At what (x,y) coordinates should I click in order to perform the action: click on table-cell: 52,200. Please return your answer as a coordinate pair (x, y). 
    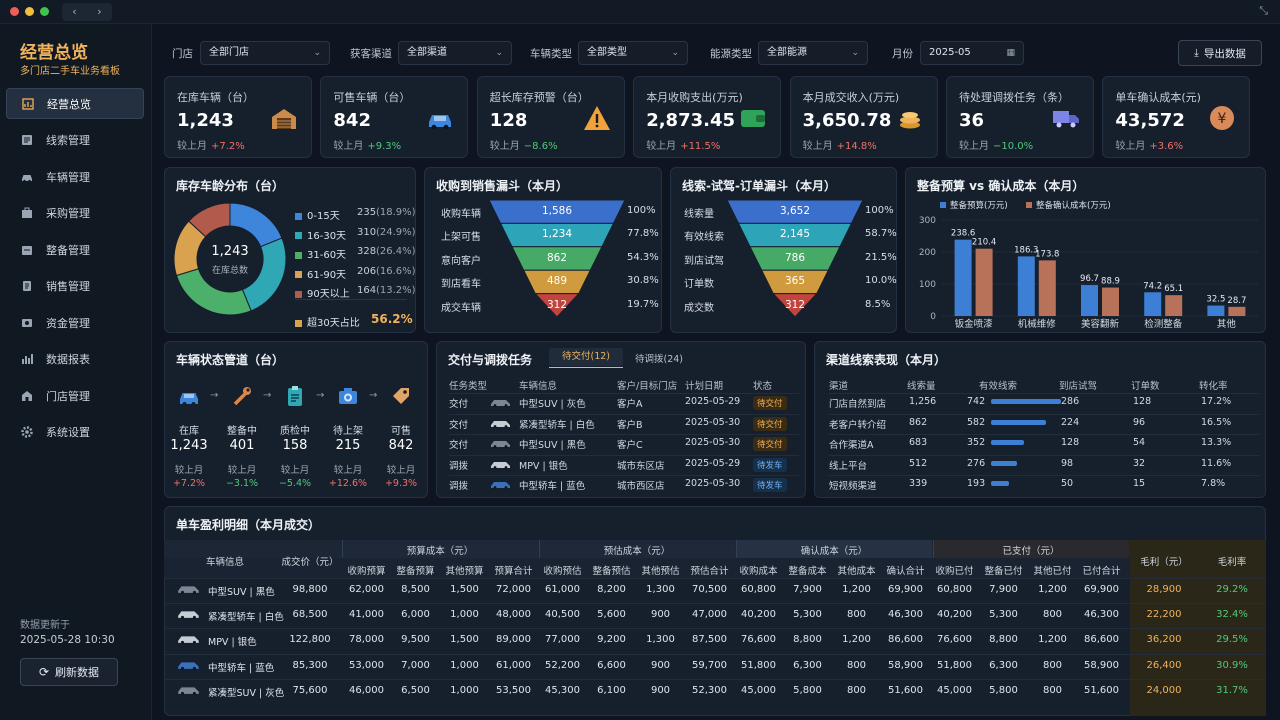
    Looking at the image, I should click on (562, 665).